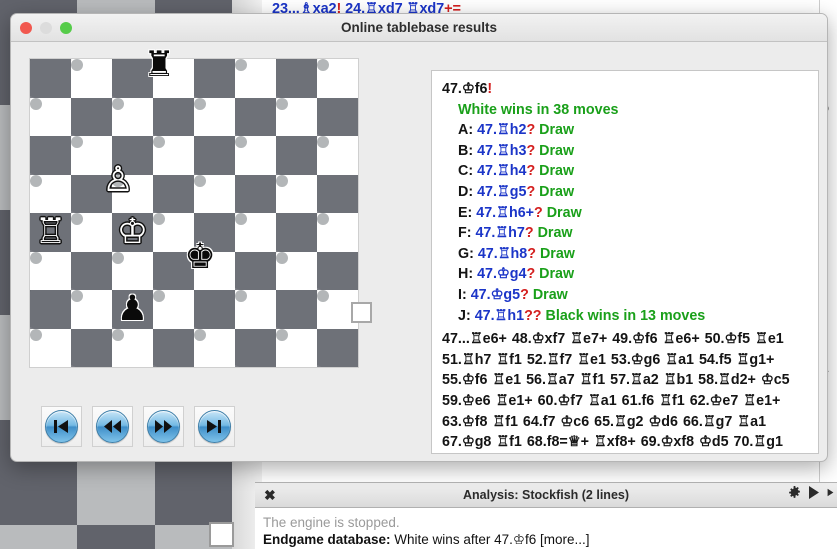  I want to click on piece-white-pawn-f4: ♙, so click(117, 180).